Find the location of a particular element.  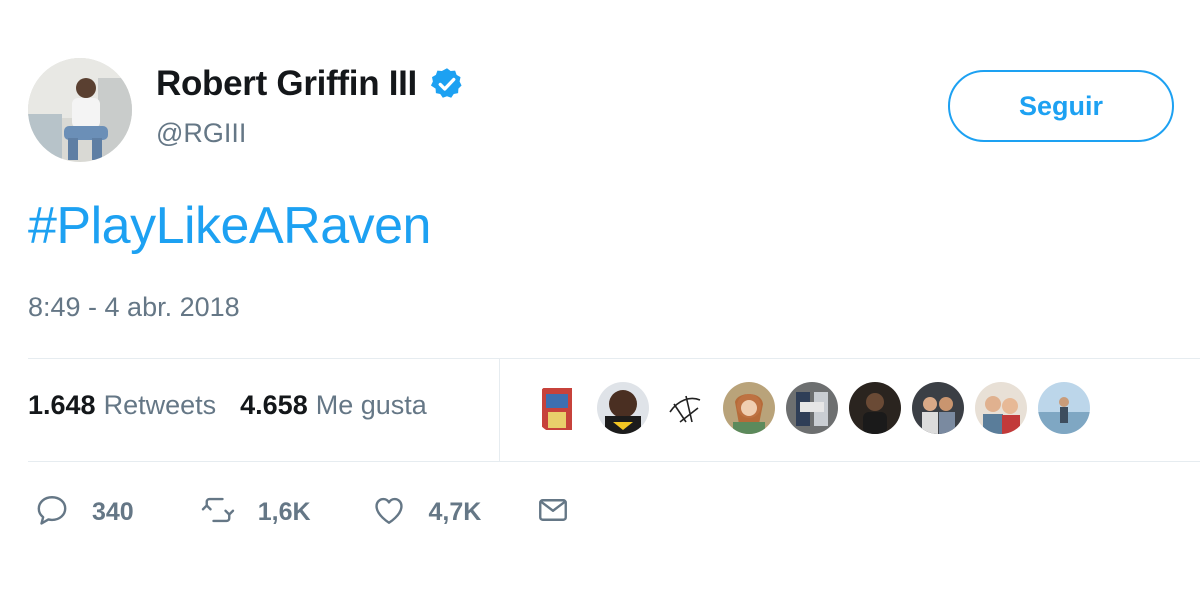

heart-icon is located at coordinates (389, 512).